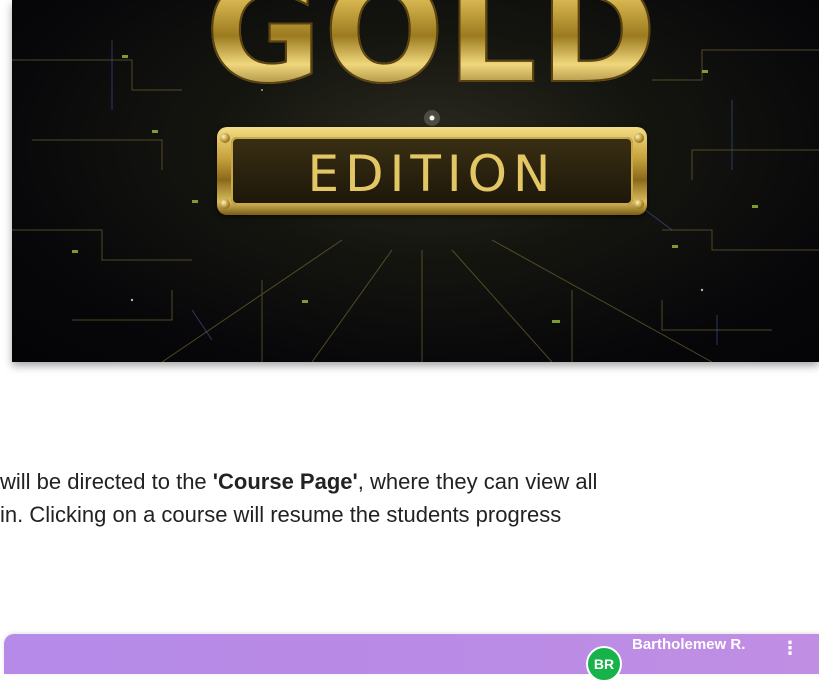 The image size is (819, 682). Describe the element at coordinates (432, 174) in the screenshot. I see `edition-text: EDITION` at that location.